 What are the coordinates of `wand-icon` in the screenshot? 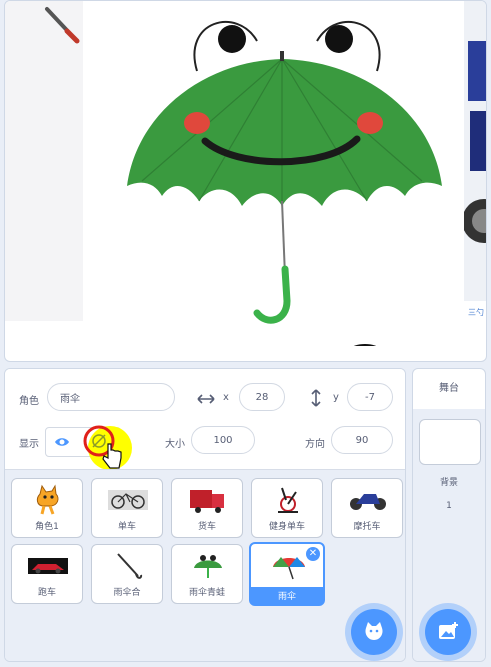 It's located at (62, 25).